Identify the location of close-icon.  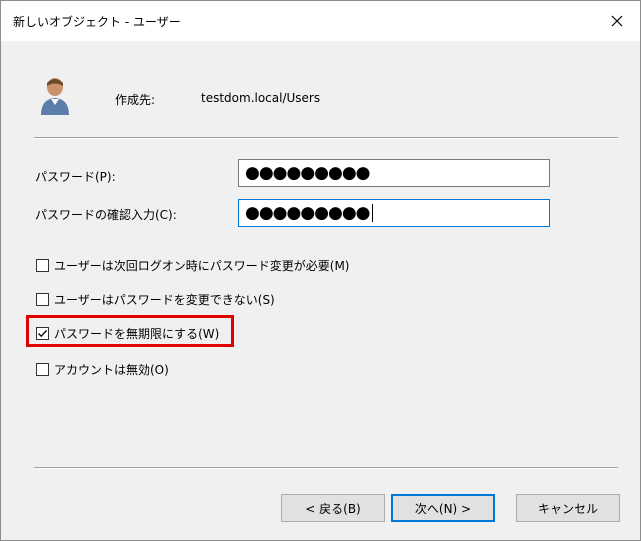
(617, 21).